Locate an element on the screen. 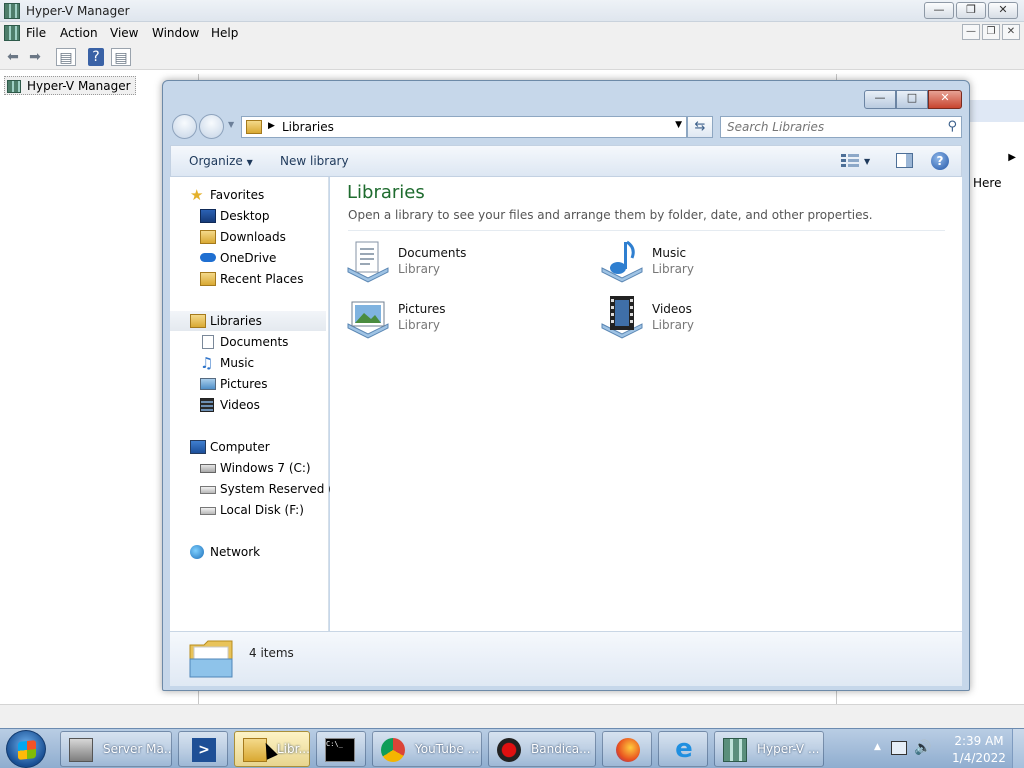  taskbar-internet-explorer: e is located at coordinates (683, 749).